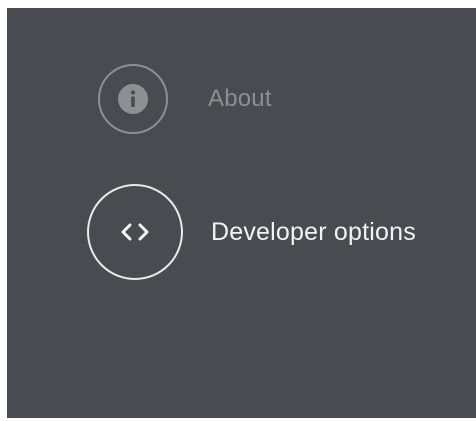 This screenshot has width=476, height=421. I want to click on info-icon, so click(133, 99).